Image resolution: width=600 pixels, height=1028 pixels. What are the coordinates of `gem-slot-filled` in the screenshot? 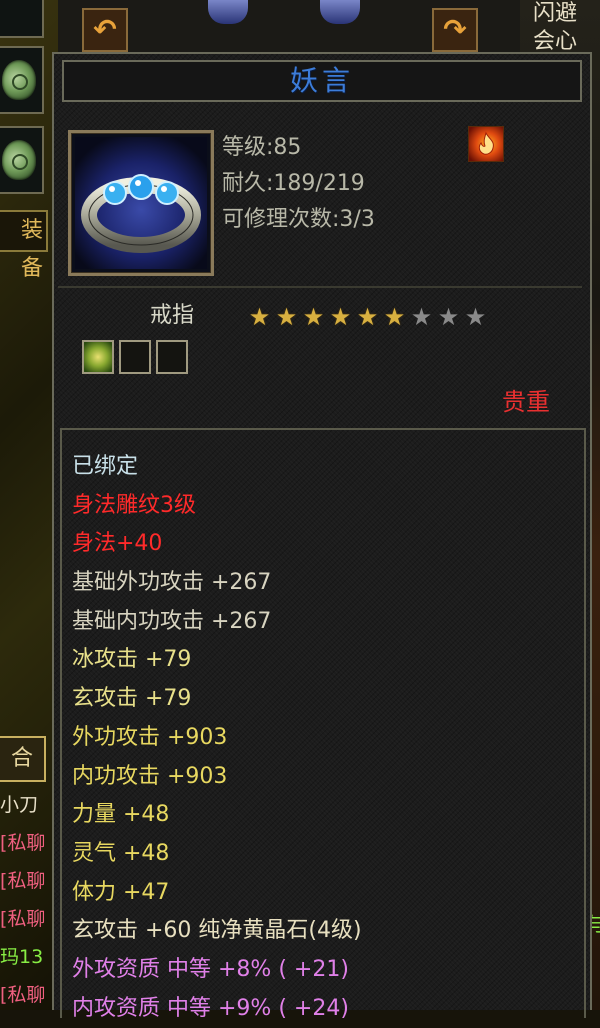 It's located at (98, 357).